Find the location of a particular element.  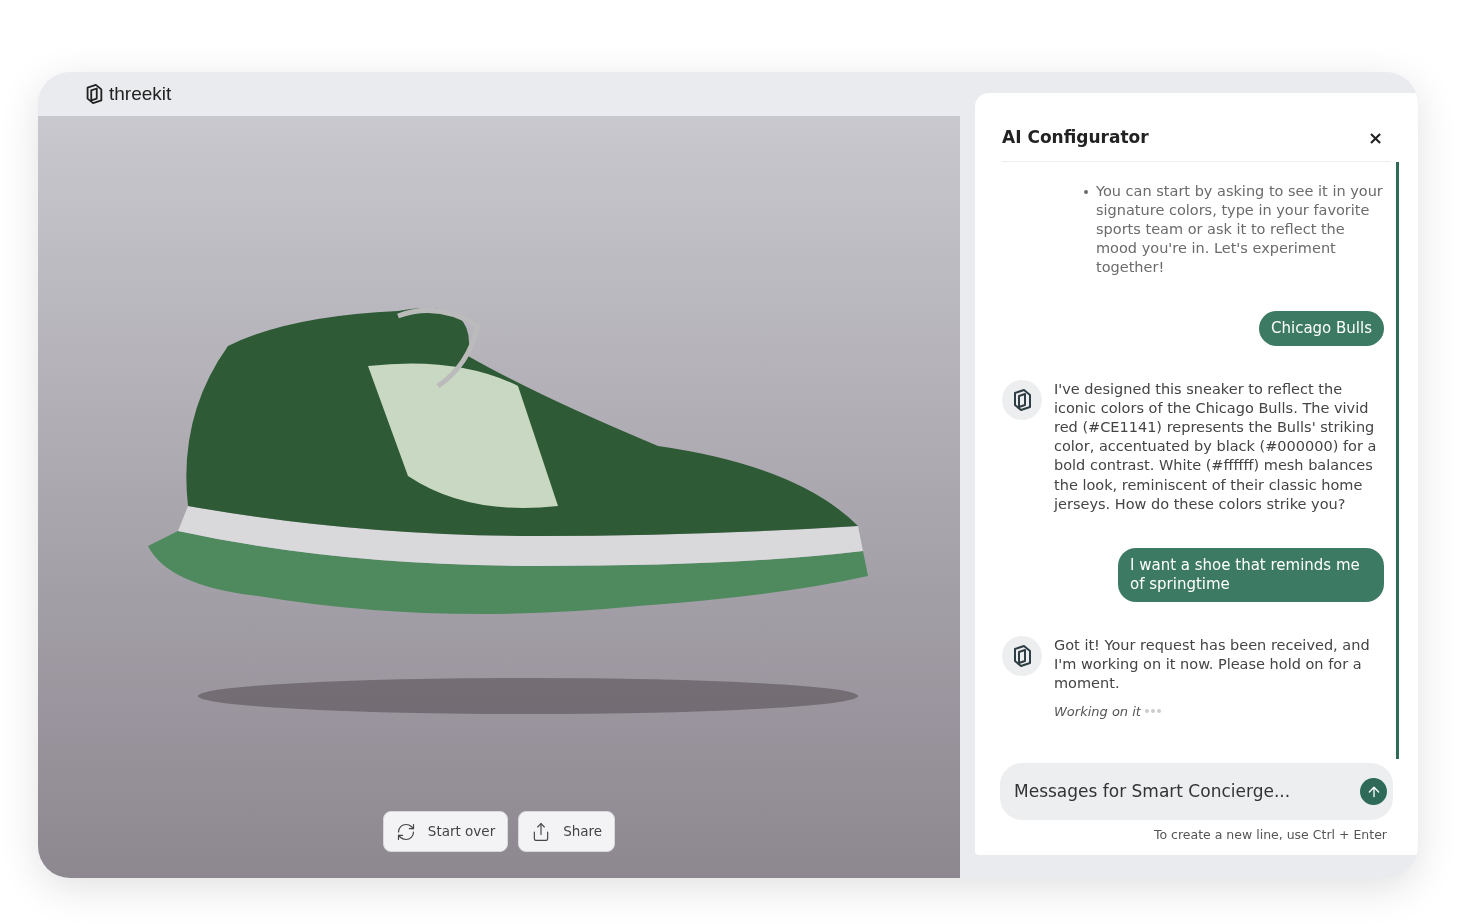

start-over-button: Start over is located at coordinates (445, 831).